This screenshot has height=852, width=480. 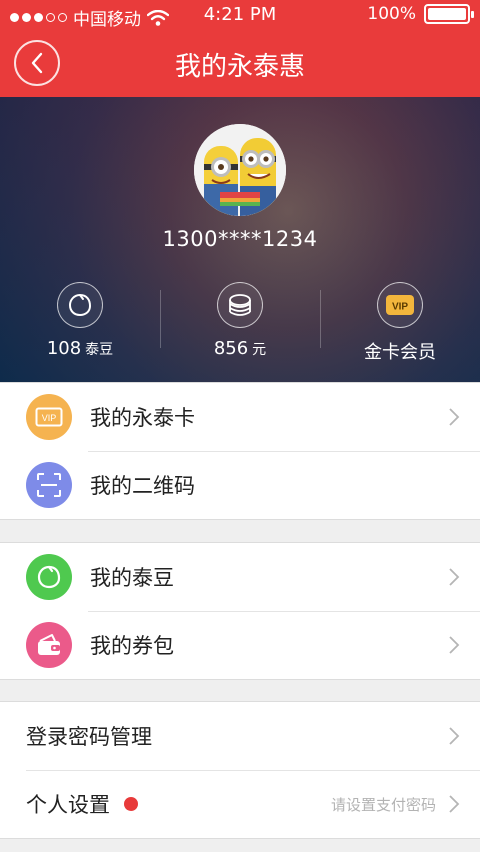 What do you see at coordinates (240, 305) in the screenshot?
I see `coins-icon` at bounding box center [240, 305].